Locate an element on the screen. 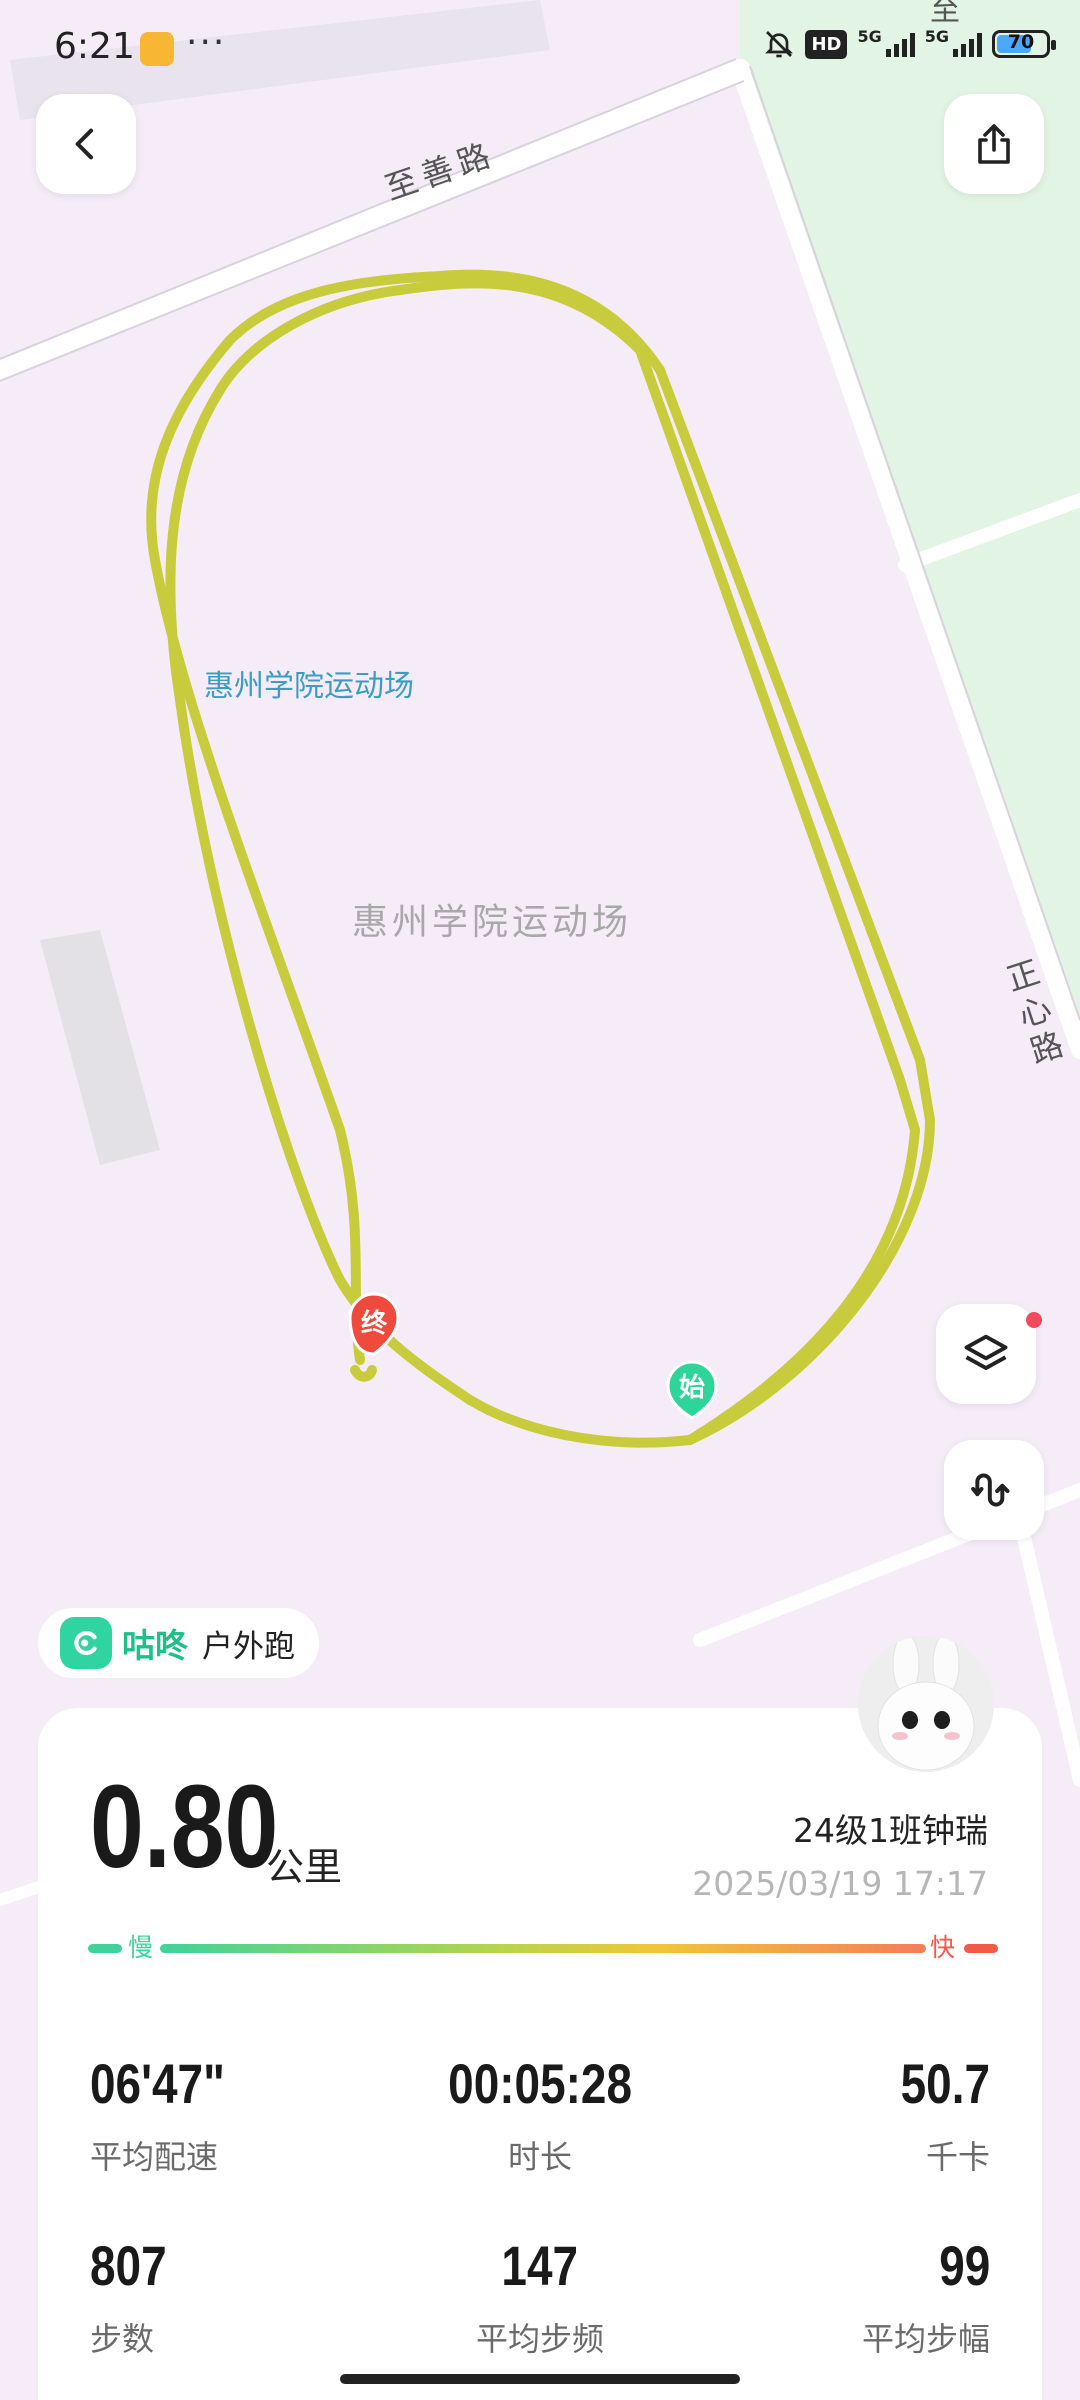 Image resolution: width=1080 pixels, height=2400 pixels. share-icon is located at coordinates (994, 144).